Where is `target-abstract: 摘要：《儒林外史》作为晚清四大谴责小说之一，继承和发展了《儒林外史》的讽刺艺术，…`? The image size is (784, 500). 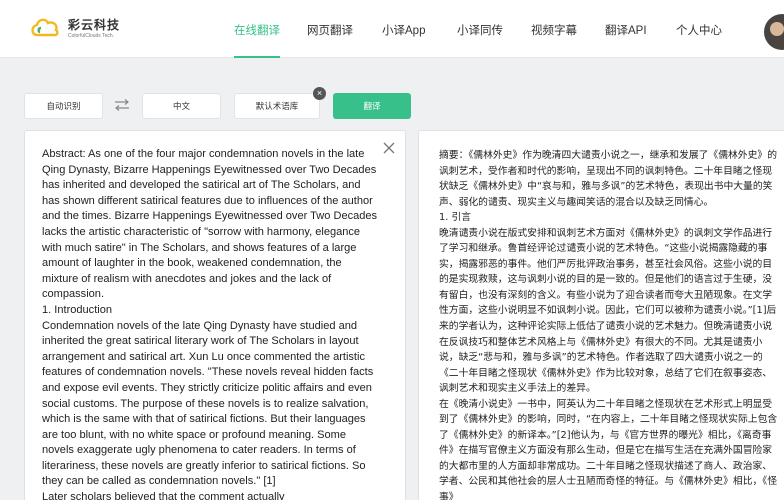
target-abstract: 摘要：《儒林外史》作为晚清四大谴责小说之一，继承和发展了《儒林外史》的讽刺艺术，… is located at coordinates (608, 179).